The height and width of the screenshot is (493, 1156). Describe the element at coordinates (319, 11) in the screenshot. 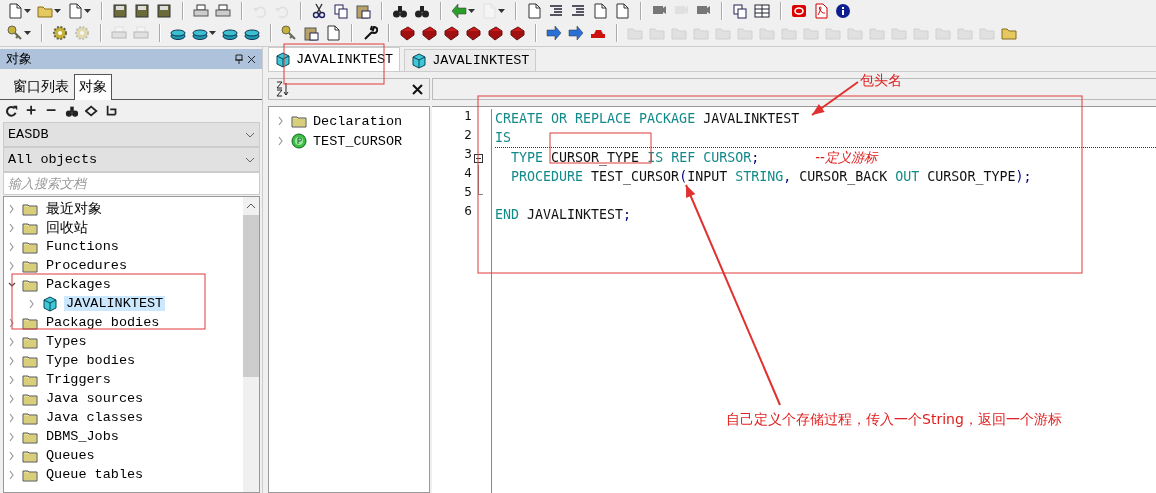

I see `cut-button` at that location.